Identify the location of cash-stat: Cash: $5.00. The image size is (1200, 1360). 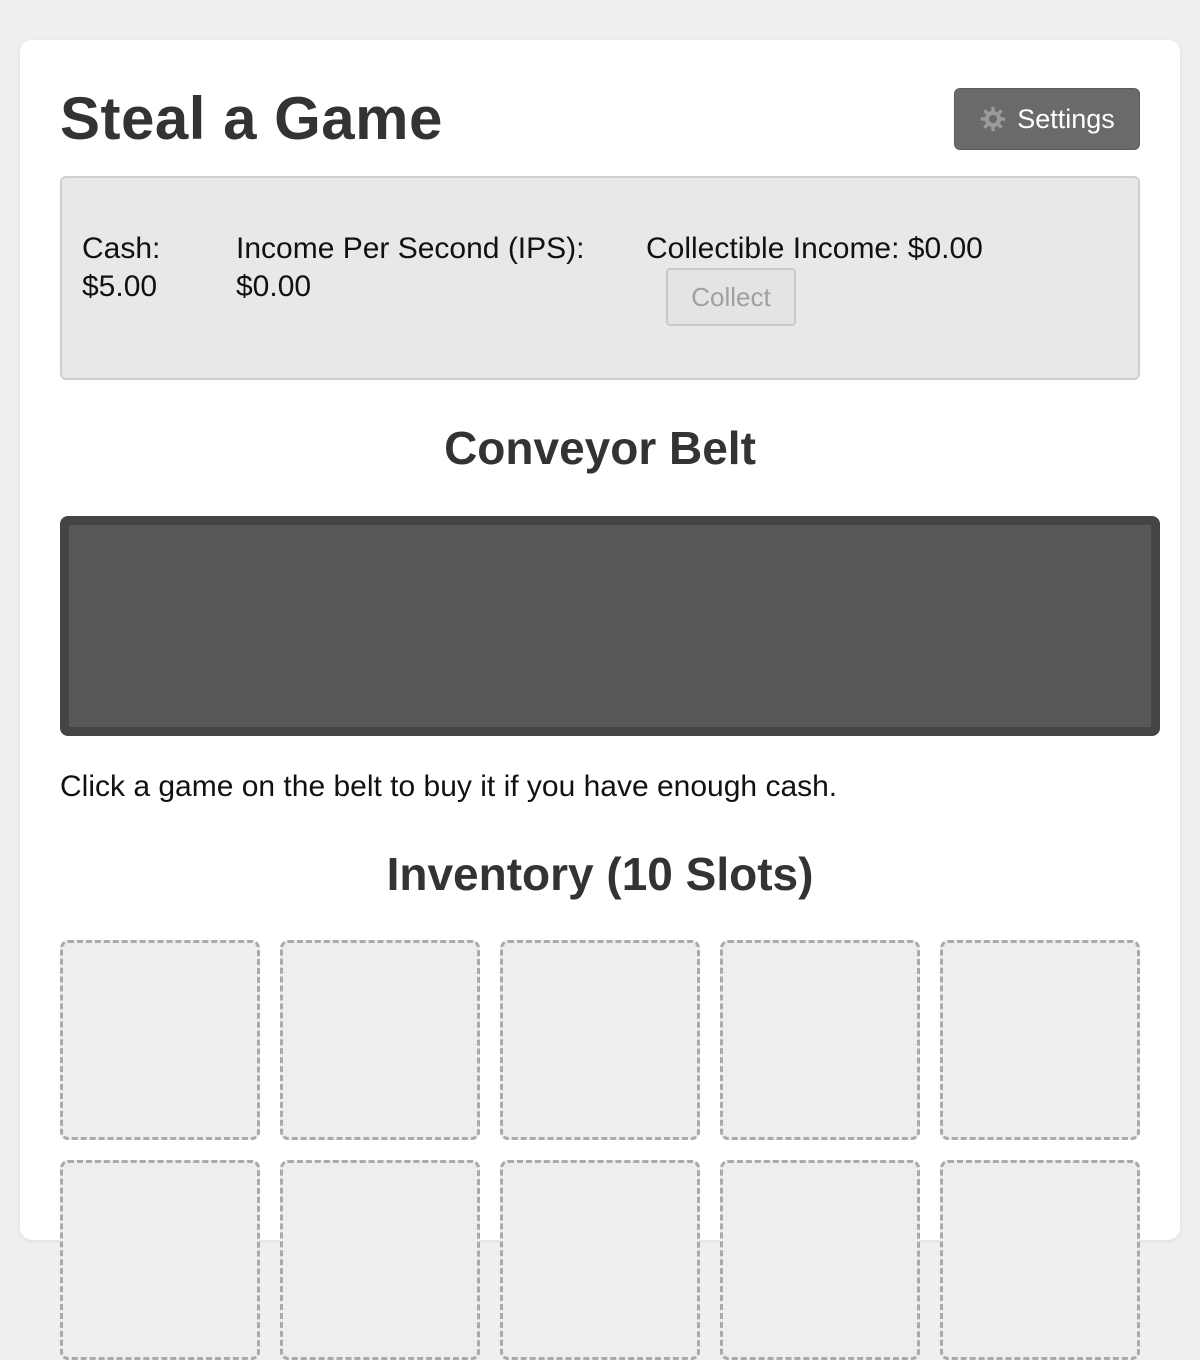
(142, 268).